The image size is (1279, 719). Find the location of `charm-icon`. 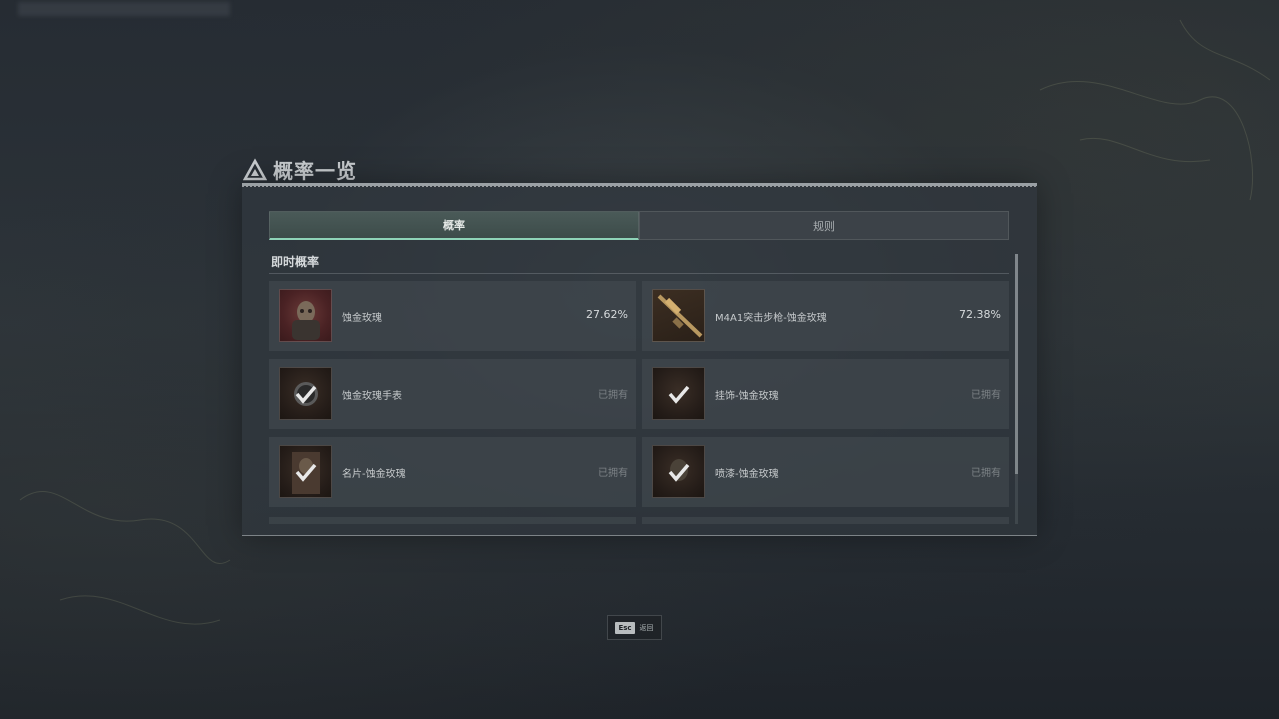

charm-icon is located at coordinates (678, 393).